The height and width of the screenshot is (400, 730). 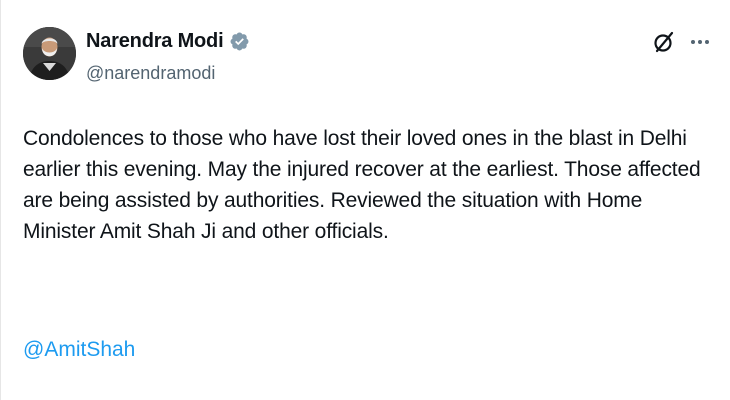 I want to click on avatar, so click(x=49, y=53).